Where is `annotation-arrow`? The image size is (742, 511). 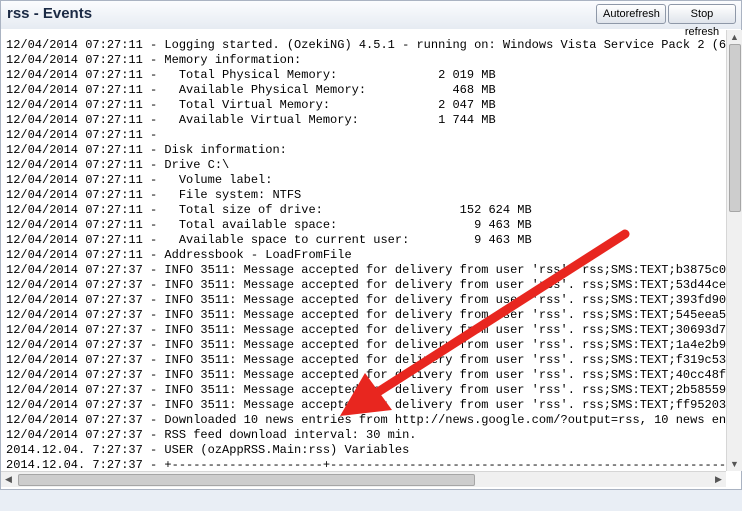 annotation-arrow is located at coordinates (485, 322).